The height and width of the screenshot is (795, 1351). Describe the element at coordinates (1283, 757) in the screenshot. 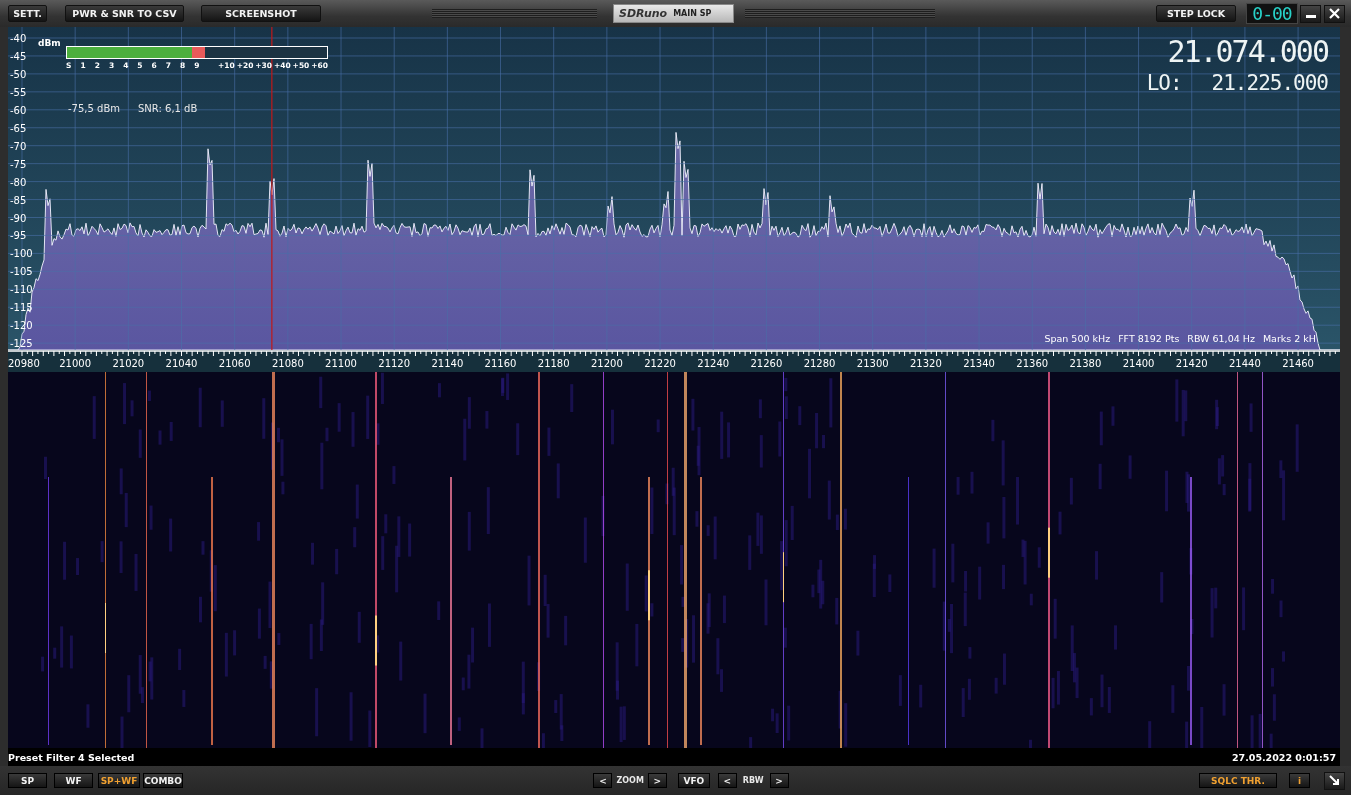

I see `date-time: 27.05.2022 0:01:57` at that location.